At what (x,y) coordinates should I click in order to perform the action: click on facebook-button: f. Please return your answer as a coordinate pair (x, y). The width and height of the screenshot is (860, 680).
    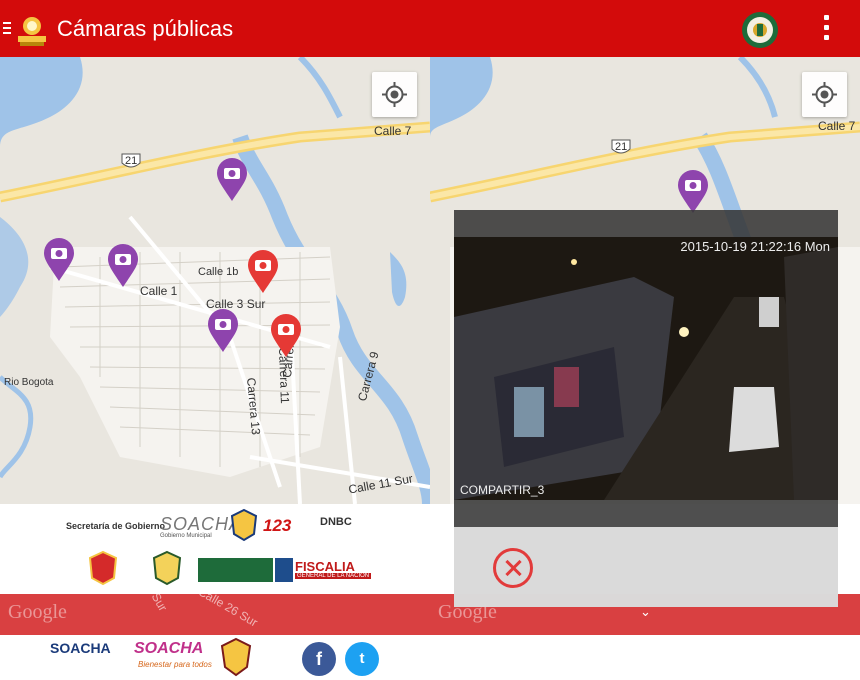
    Looking at the image, I should click on (319, 659).